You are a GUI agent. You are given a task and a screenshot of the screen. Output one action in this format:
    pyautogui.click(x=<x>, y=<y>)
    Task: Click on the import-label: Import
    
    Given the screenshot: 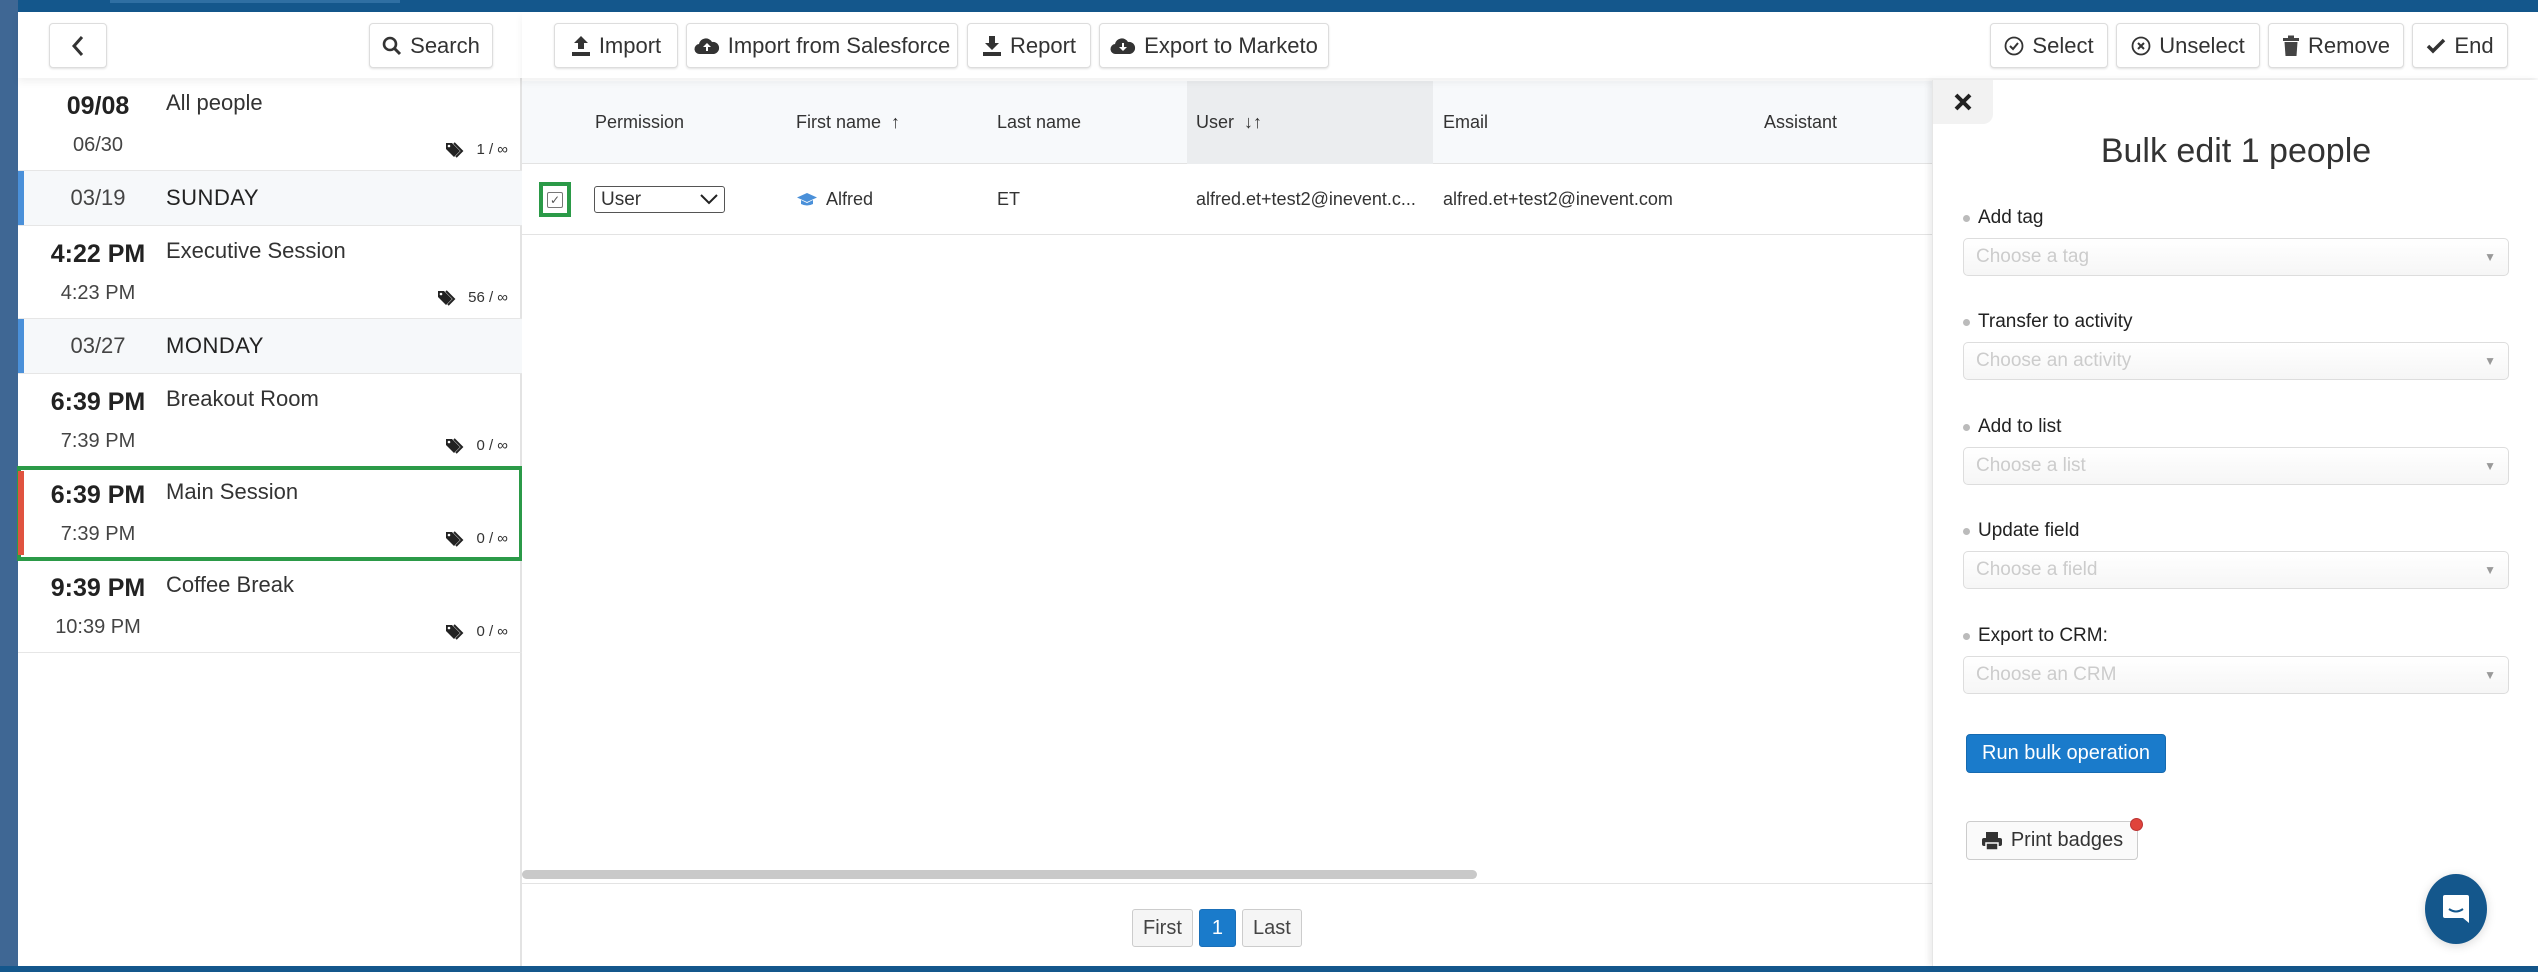 What is the action you would take?
    pyautogui.click(x=630, y=45)
    